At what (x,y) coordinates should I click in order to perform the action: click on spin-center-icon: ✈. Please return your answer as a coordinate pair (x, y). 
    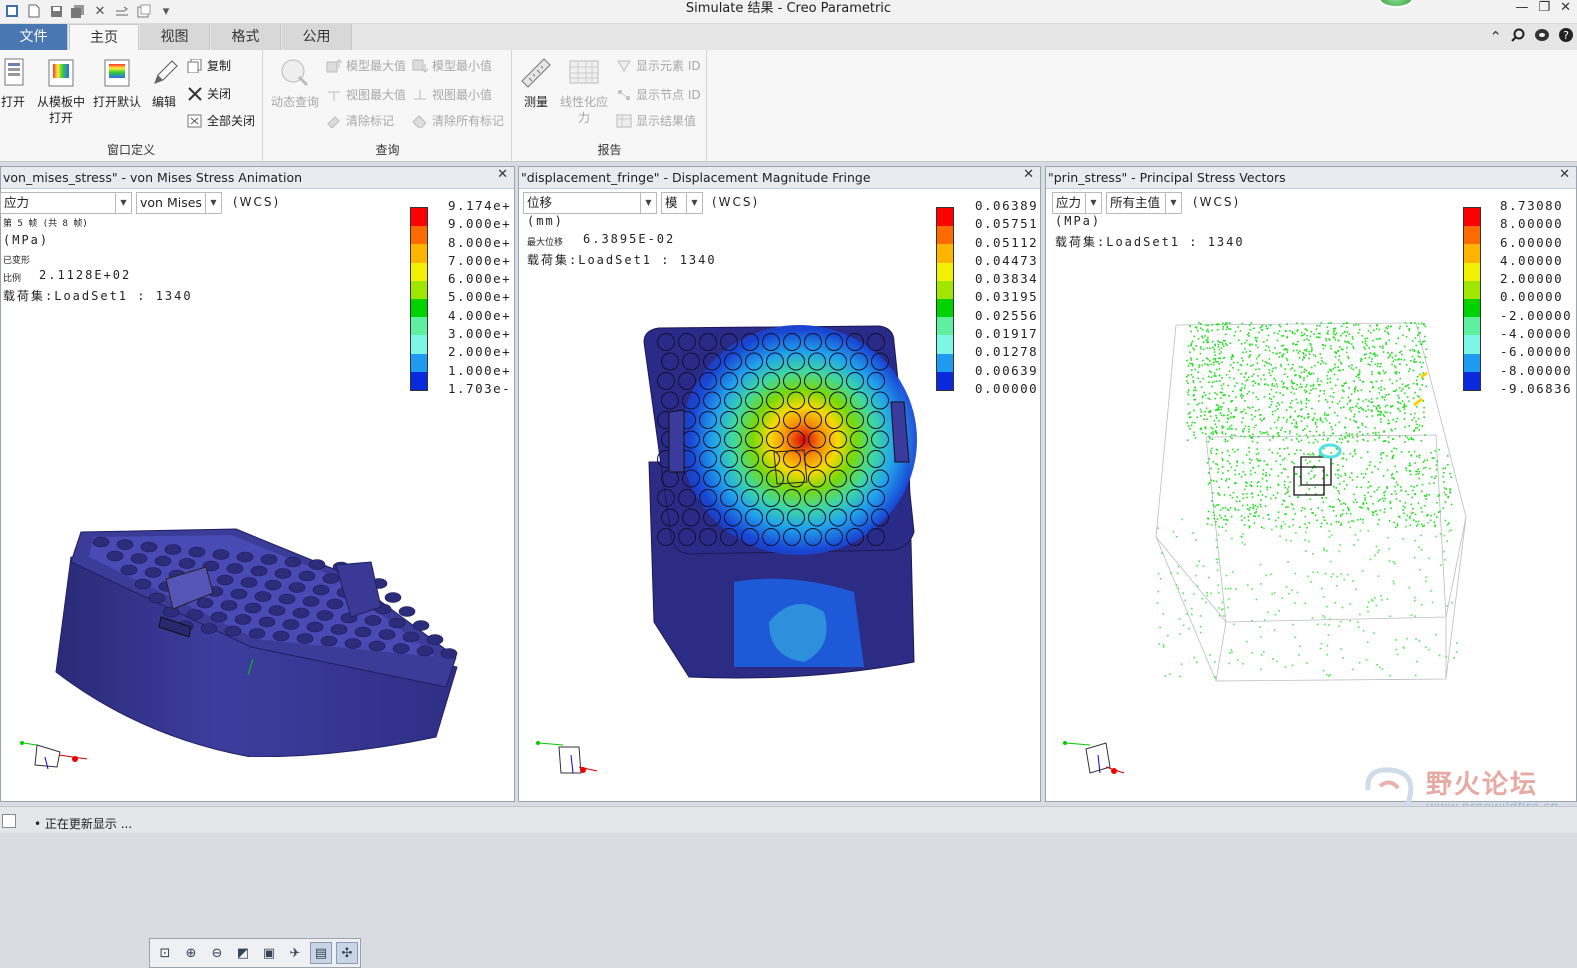
    Looking at the image, I should click on (295, 953).